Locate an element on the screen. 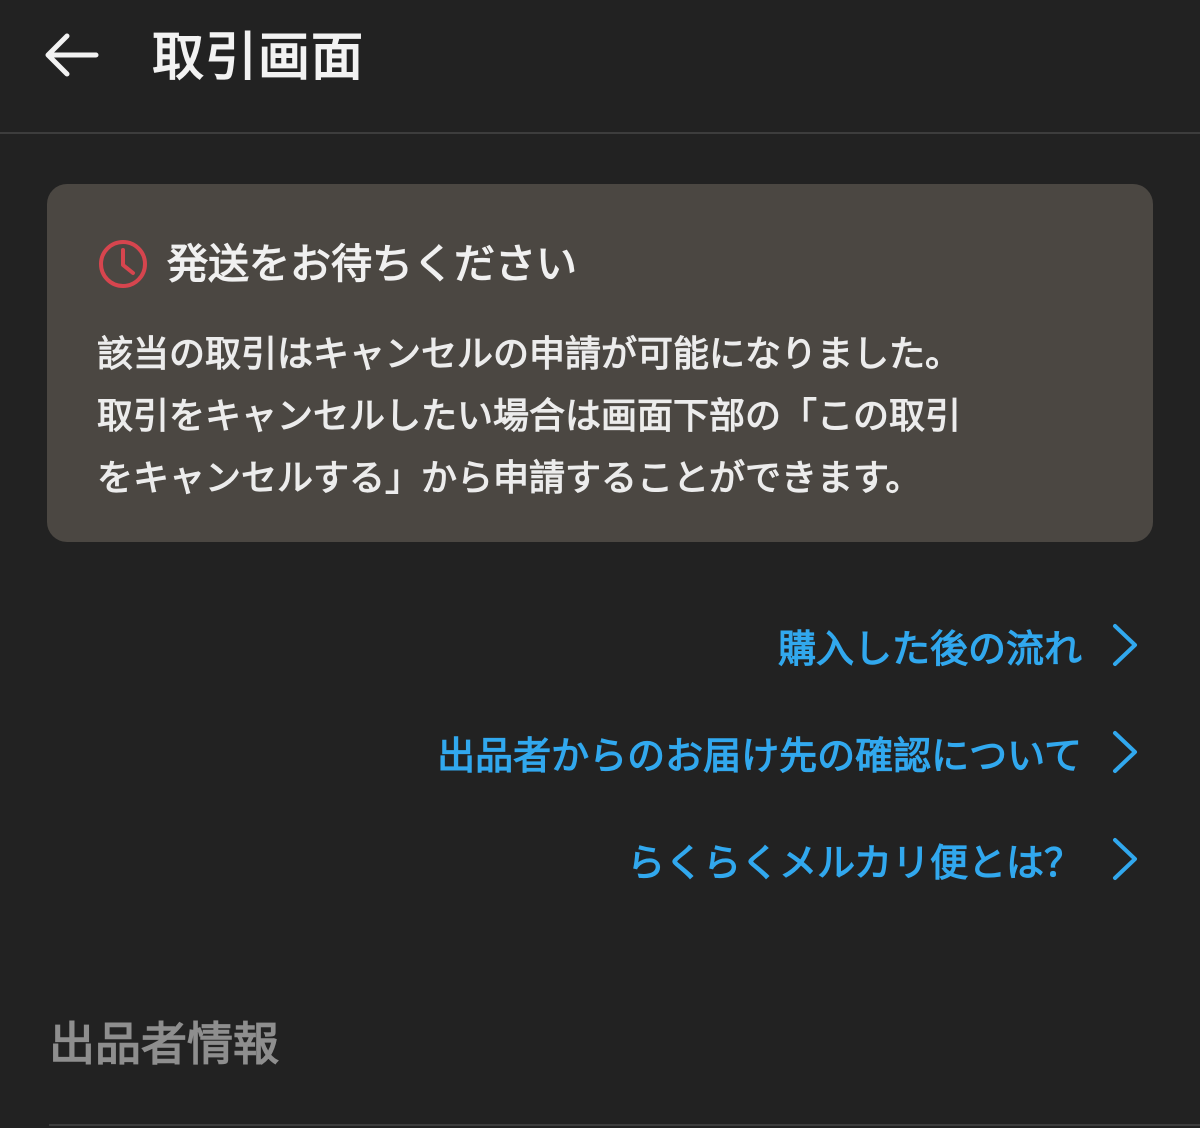  link-label: 購入した後の流れ is located at coordinates (929, 648).